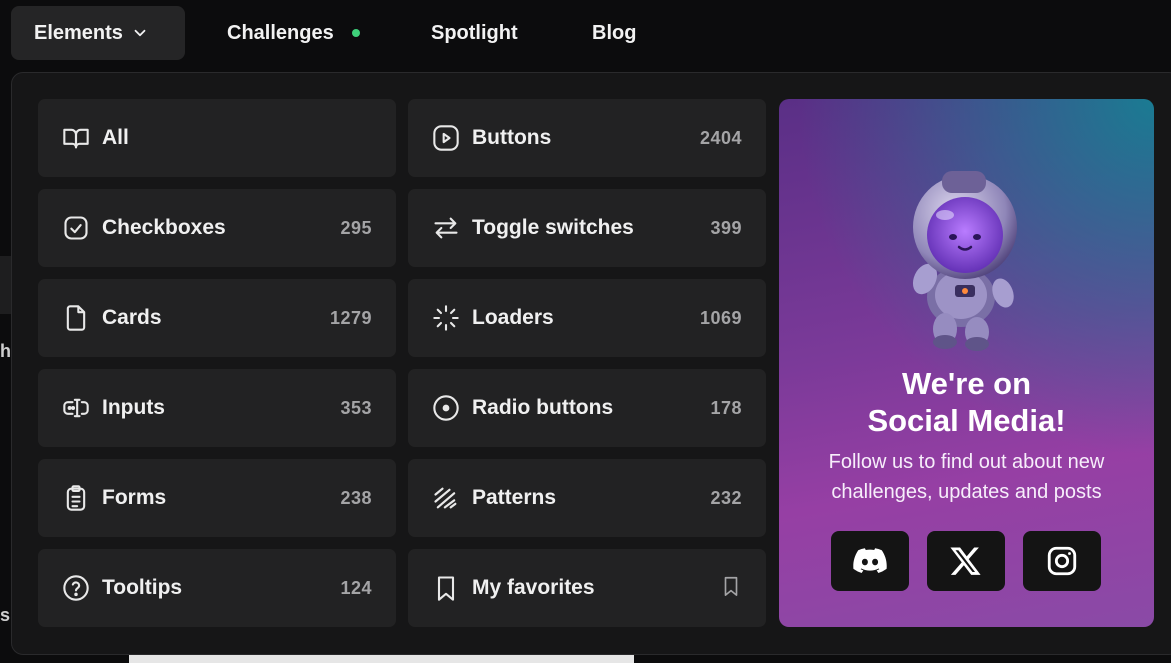 The image size is (1171, 663). I want to click on menu-item-label: Inputs, so click(133, 407).